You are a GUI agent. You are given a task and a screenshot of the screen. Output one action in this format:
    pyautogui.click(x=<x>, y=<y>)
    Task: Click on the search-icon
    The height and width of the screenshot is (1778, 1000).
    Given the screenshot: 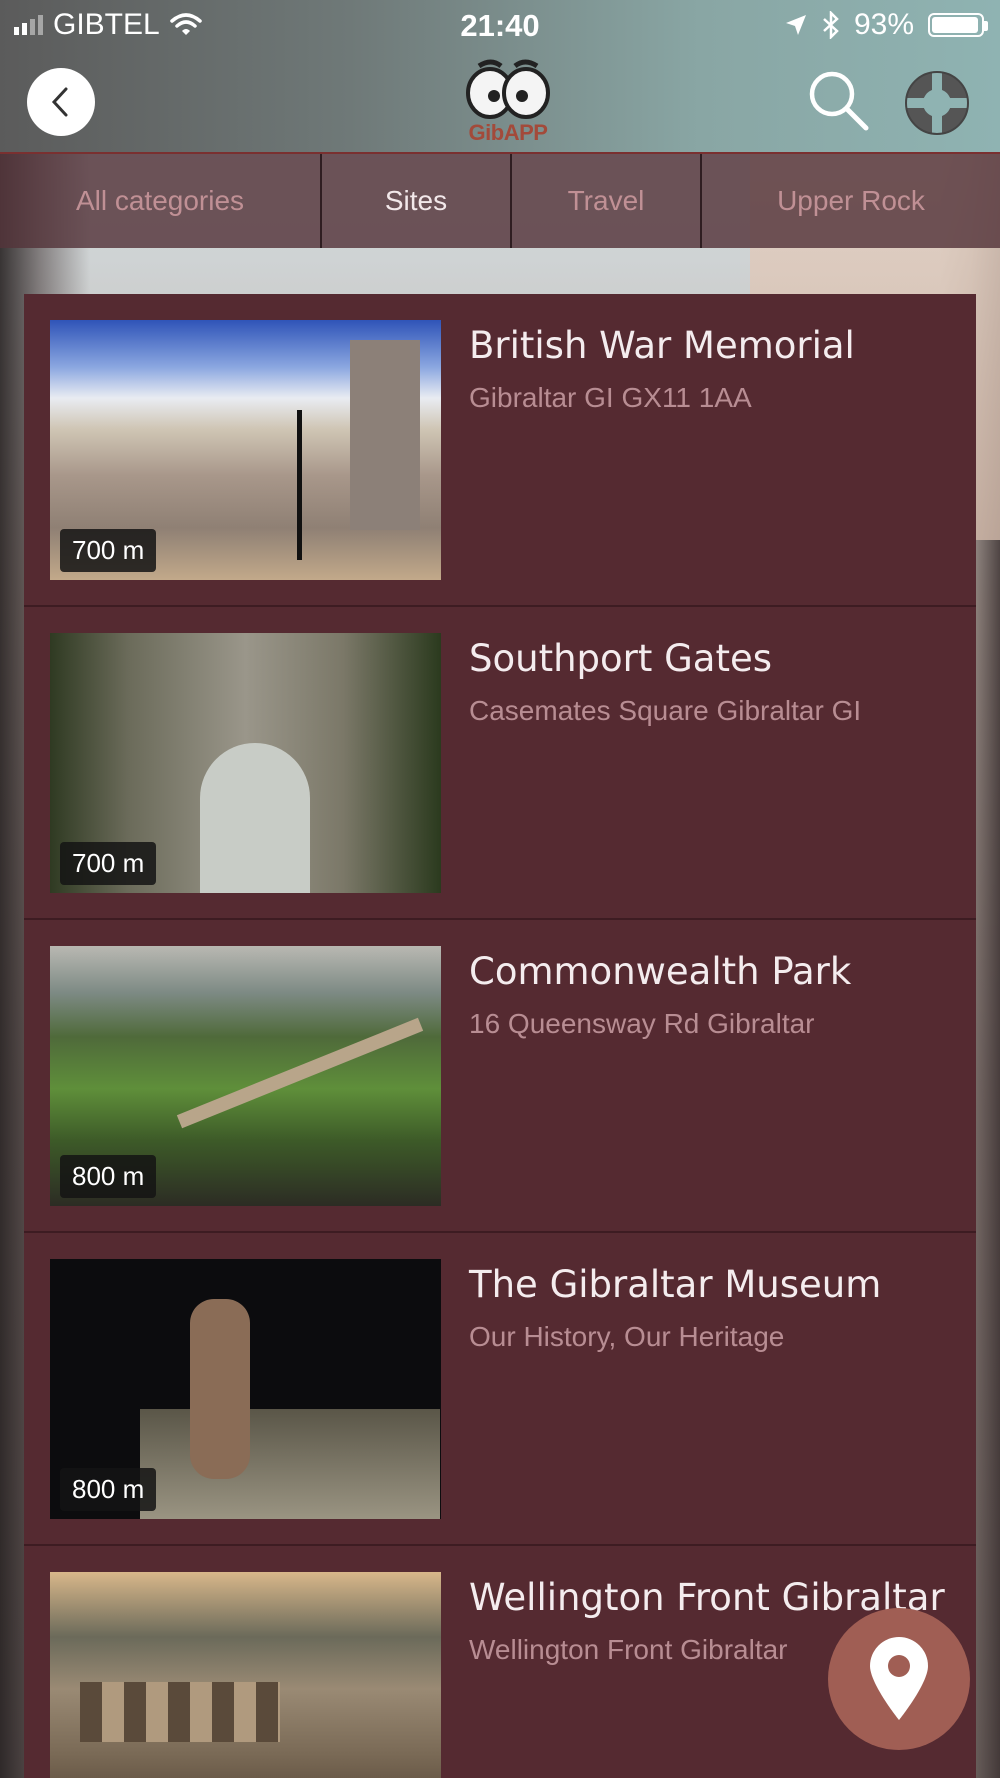 What is the action you would take?
    pyautogui.click(x=838, y=100)
    